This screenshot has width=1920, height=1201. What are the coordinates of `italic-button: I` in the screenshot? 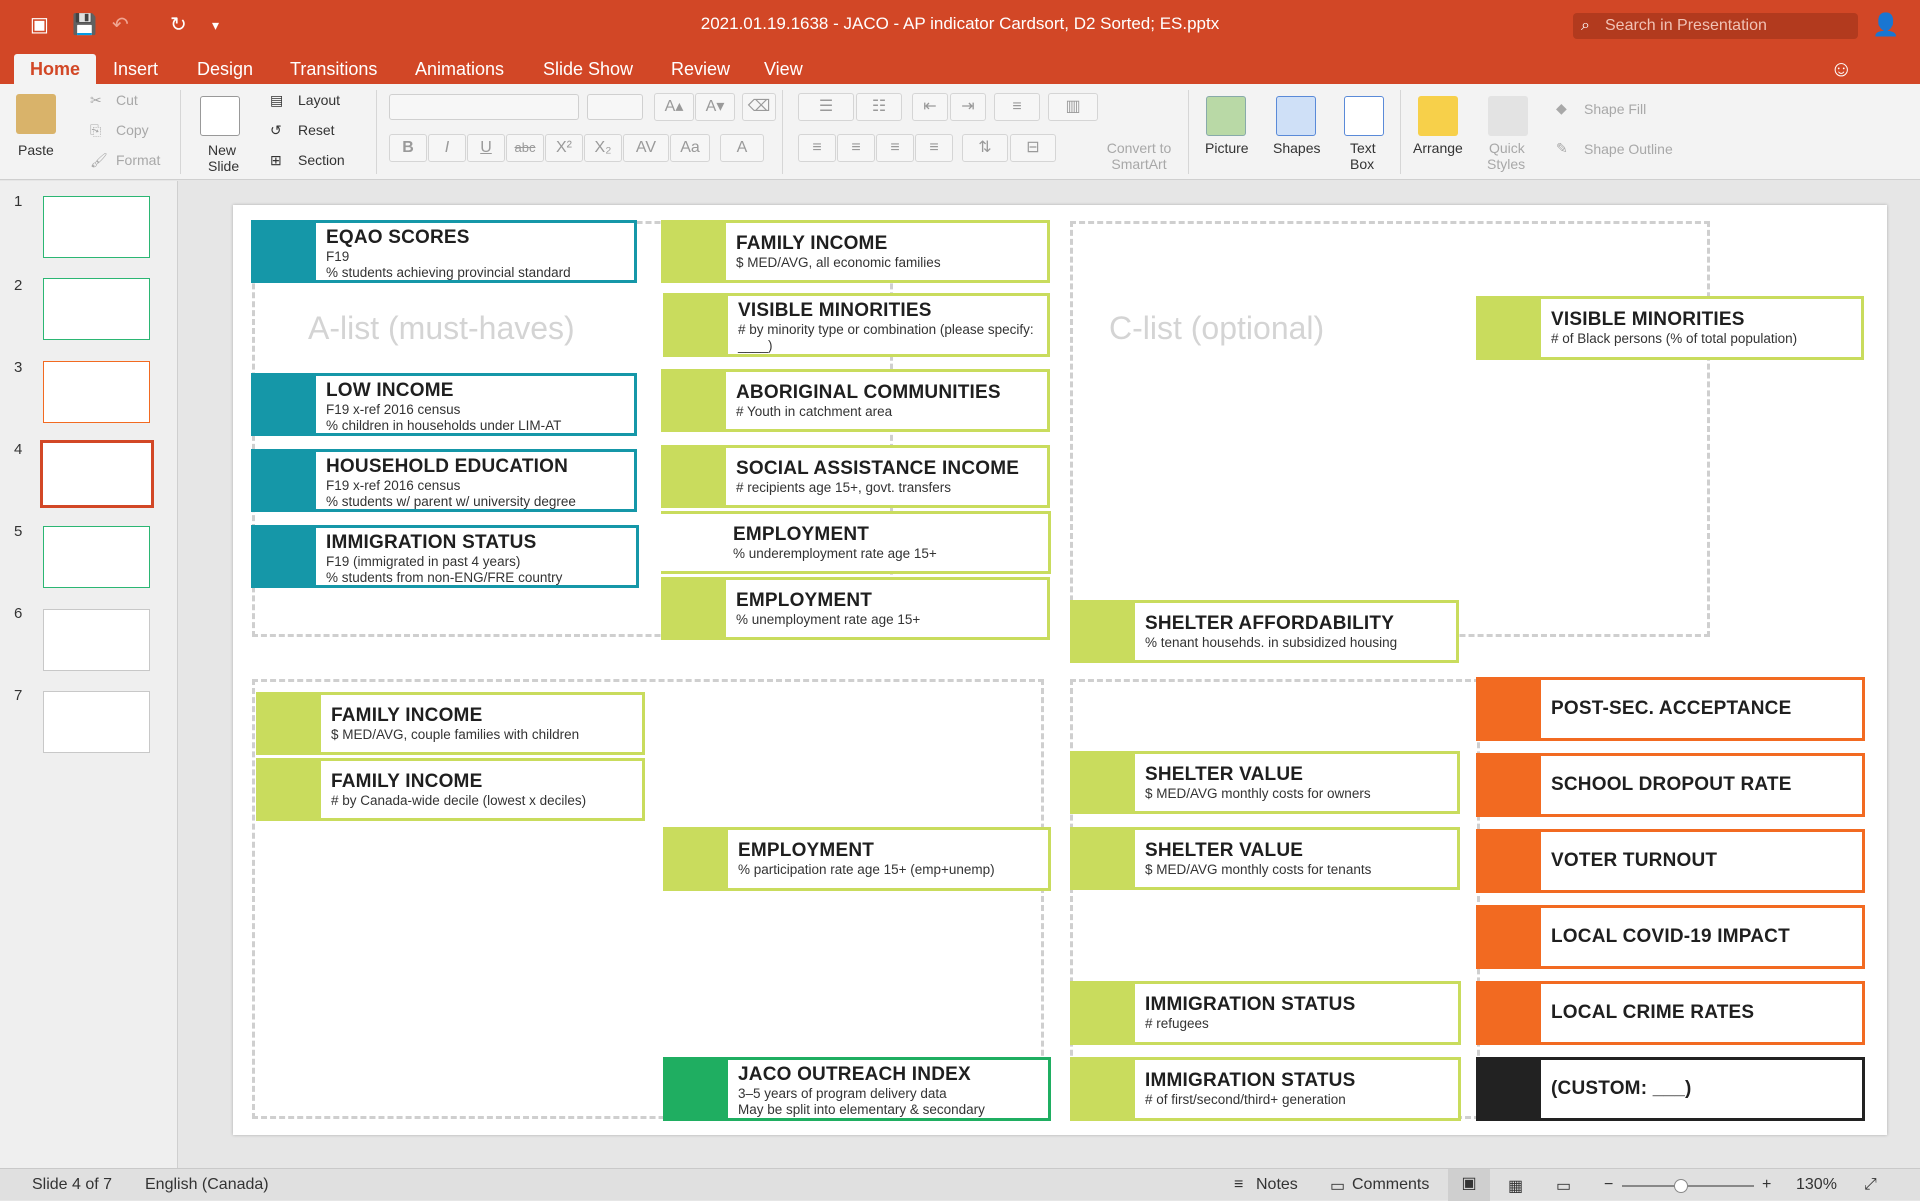 It's located at (447, 148).